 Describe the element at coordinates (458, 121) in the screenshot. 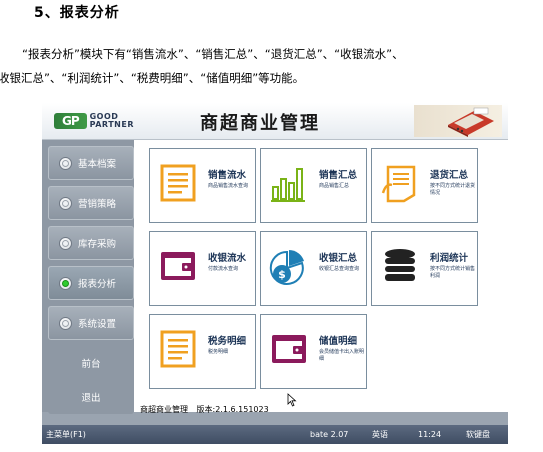

I see `pos-terminal-illustration` at that location.